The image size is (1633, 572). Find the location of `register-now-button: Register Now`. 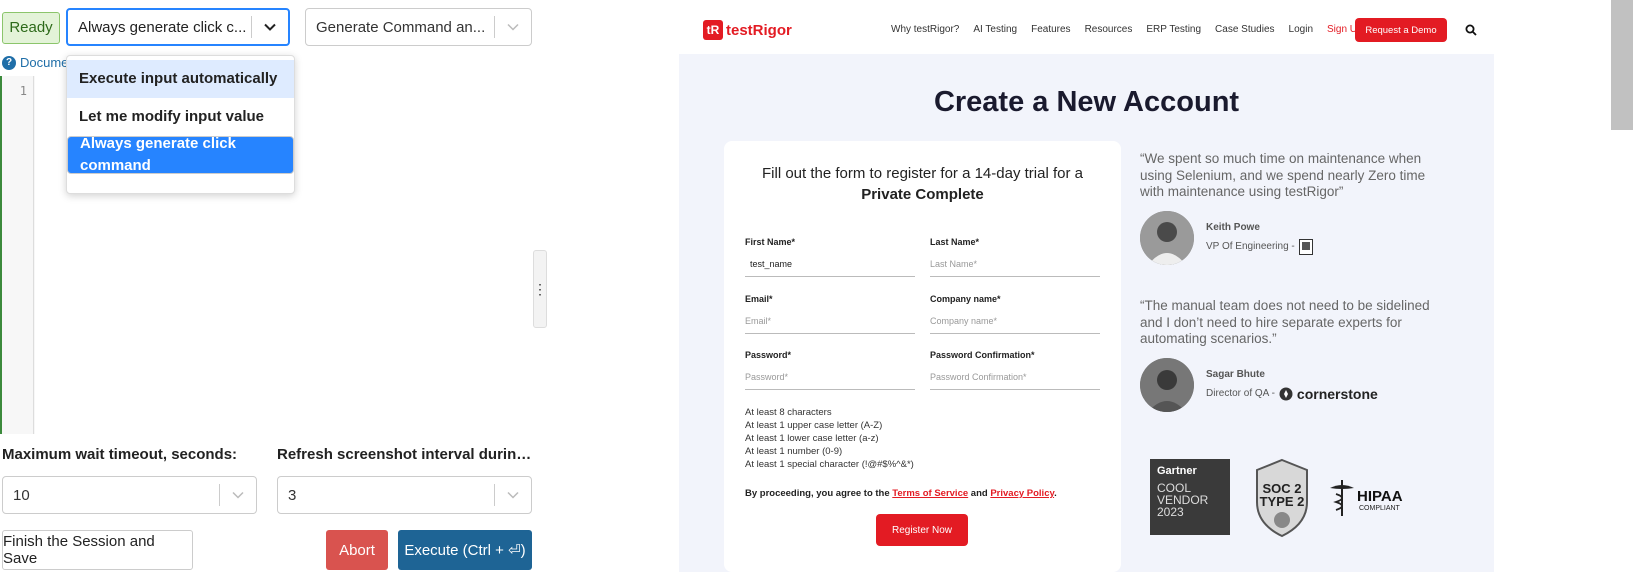

register-now-button: Register Now is located at coordinates (922, 530).